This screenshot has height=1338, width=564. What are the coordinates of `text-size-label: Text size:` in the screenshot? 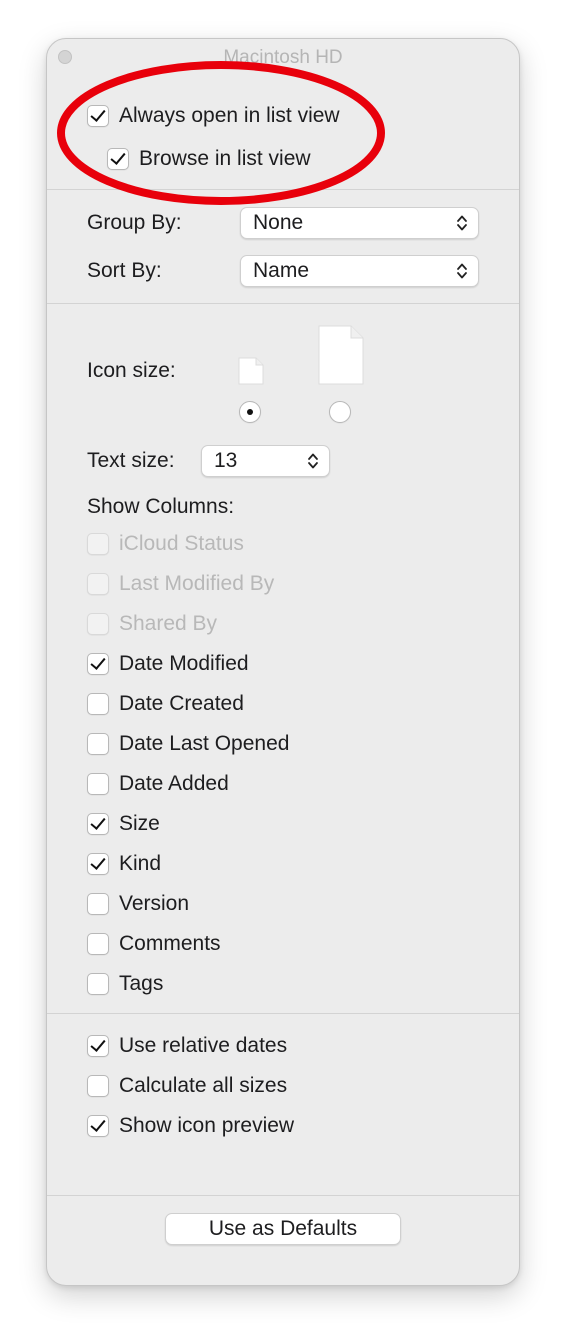 It's located at (131, 460).